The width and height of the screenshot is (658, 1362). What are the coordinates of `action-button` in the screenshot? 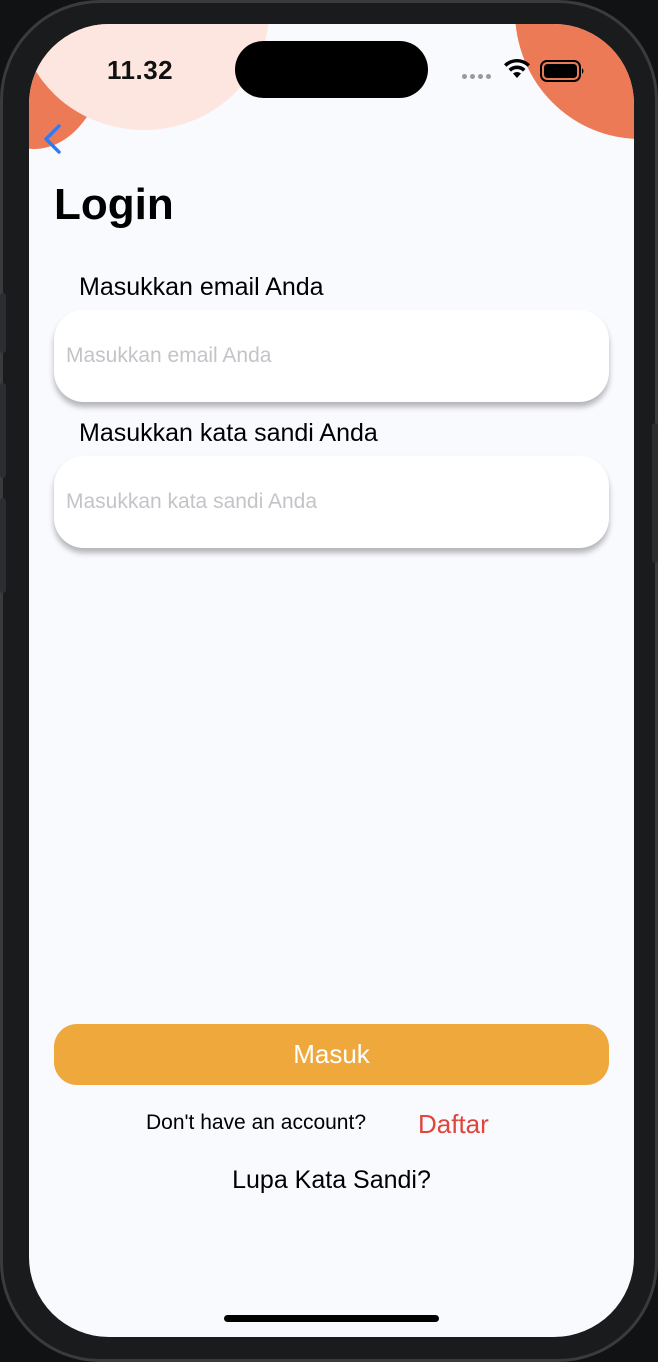 It's located at (3, 323).